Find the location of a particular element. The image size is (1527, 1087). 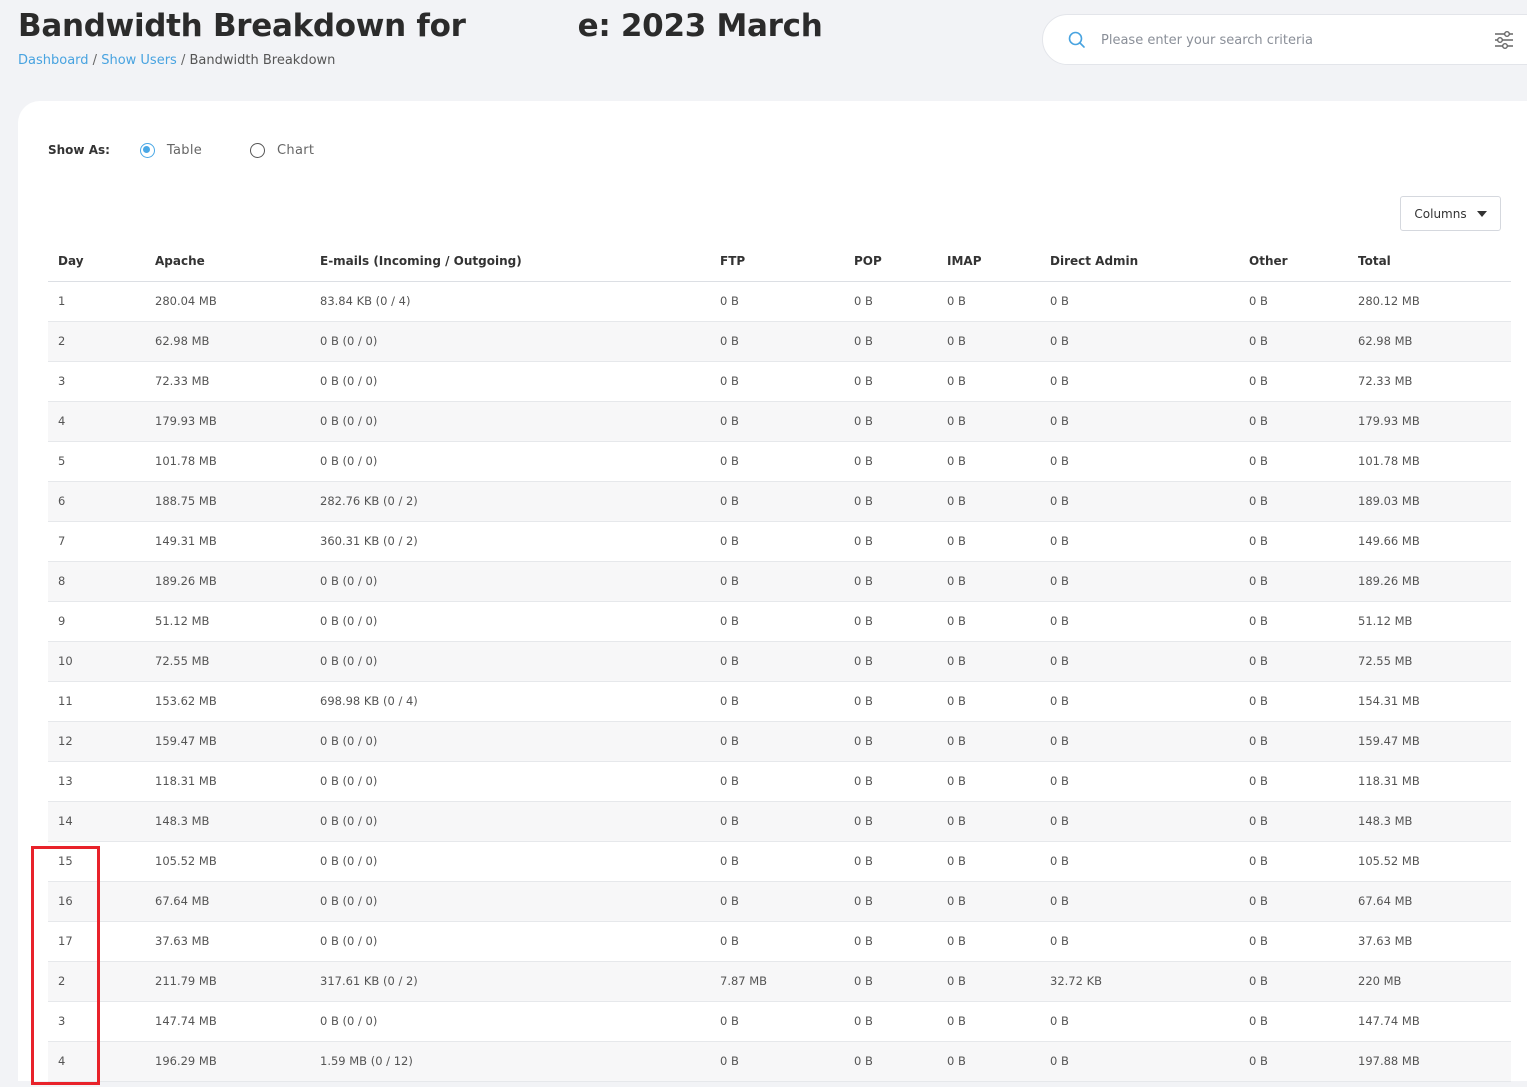

column-header: Total is located at coordinates (1429, 261).